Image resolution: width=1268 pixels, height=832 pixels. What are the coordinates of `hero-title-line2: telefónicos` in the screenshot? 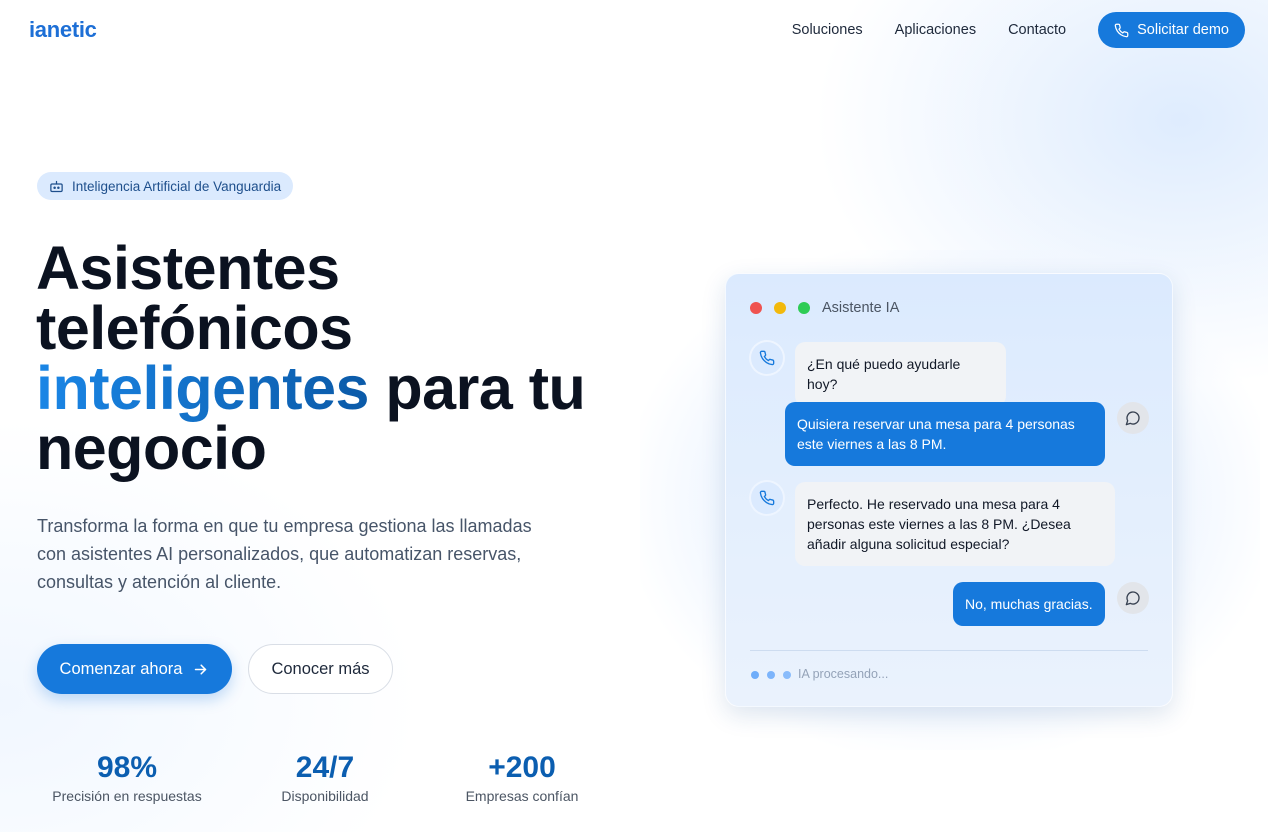 It's located at (194, 328).